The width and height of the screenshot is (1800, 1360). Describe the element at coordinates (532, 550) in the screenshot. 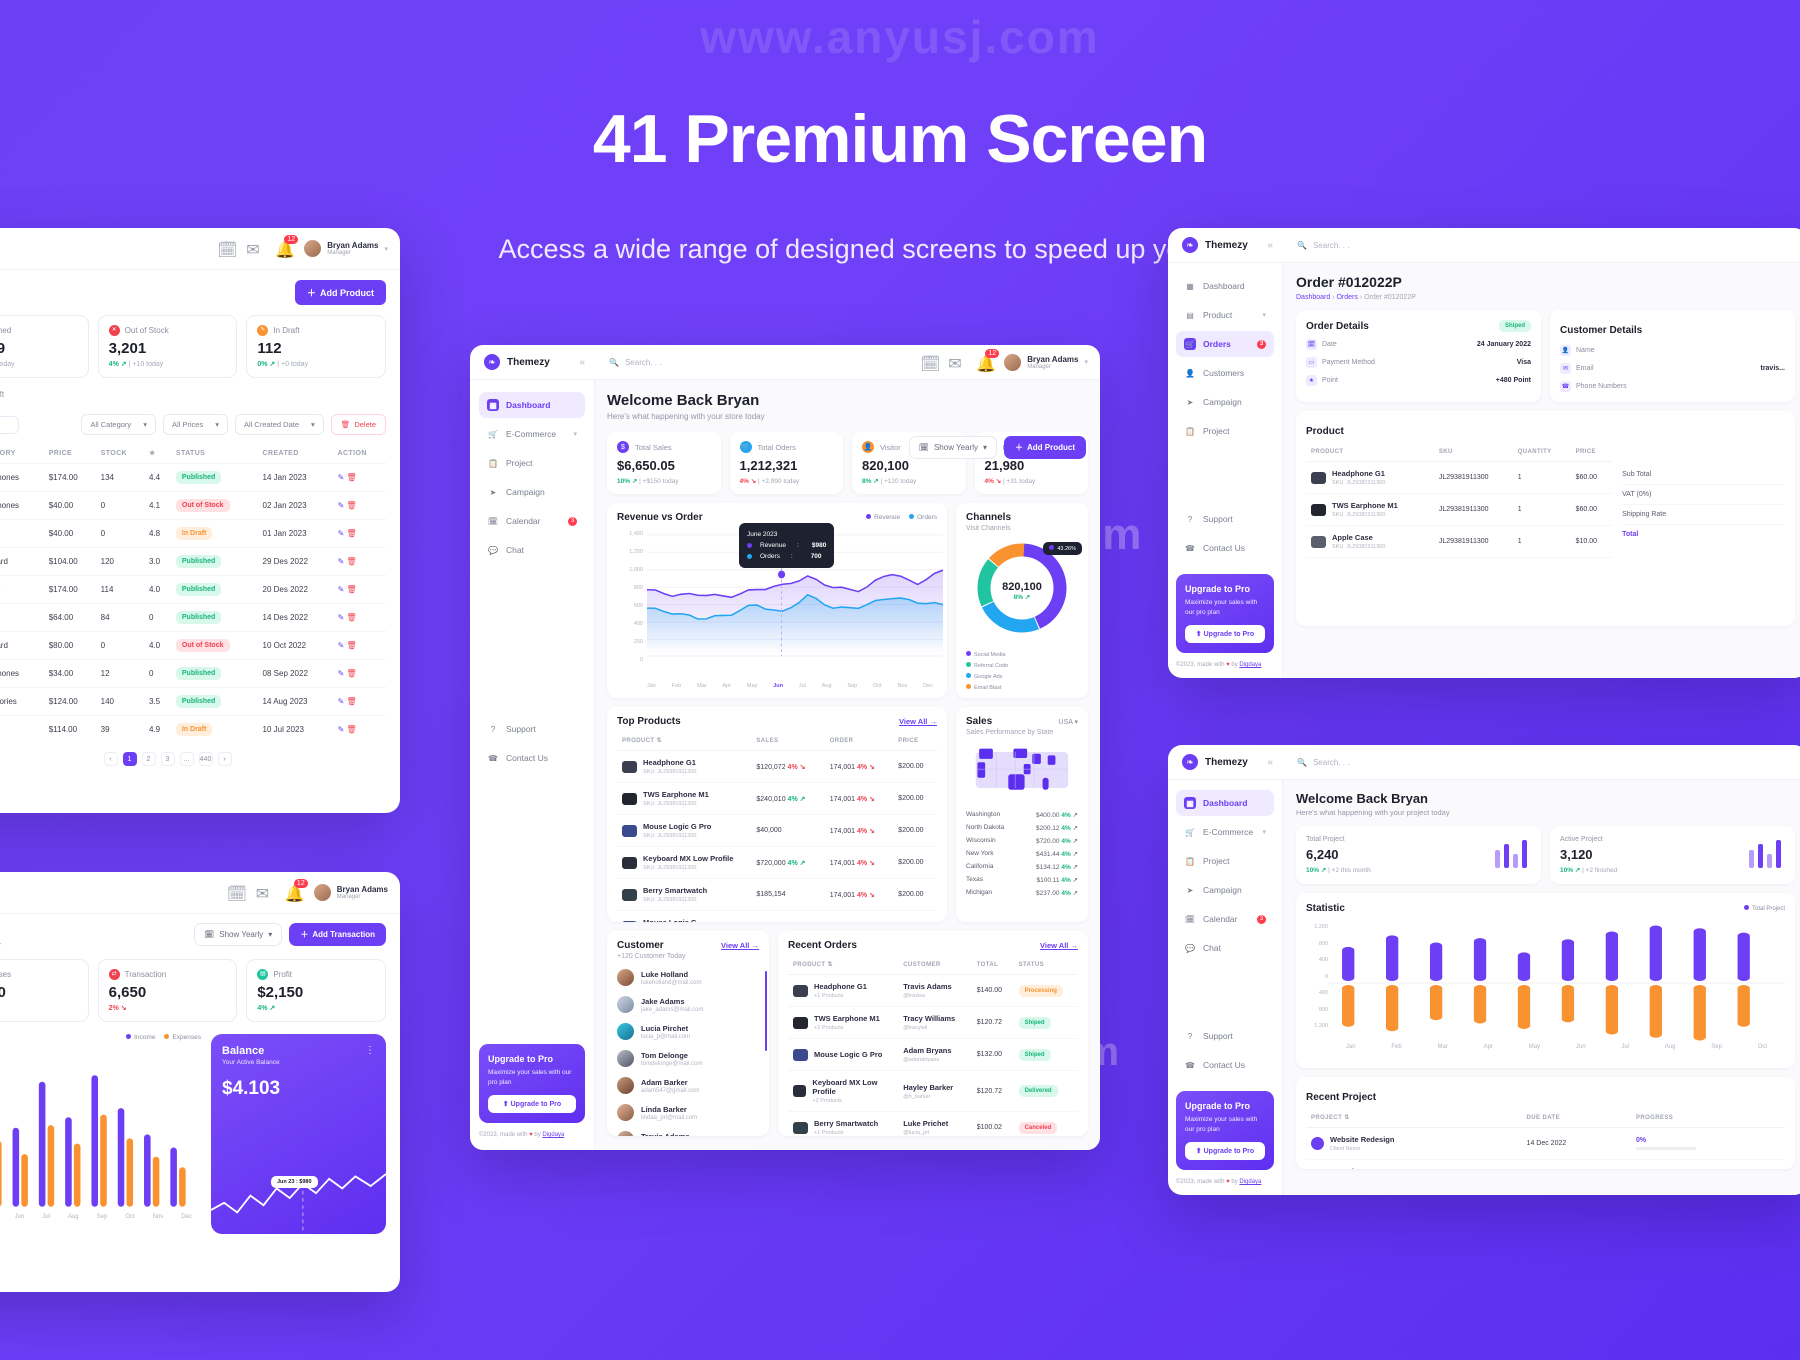

I see `sidebar-item-chat: 💬 Chat` at that location.